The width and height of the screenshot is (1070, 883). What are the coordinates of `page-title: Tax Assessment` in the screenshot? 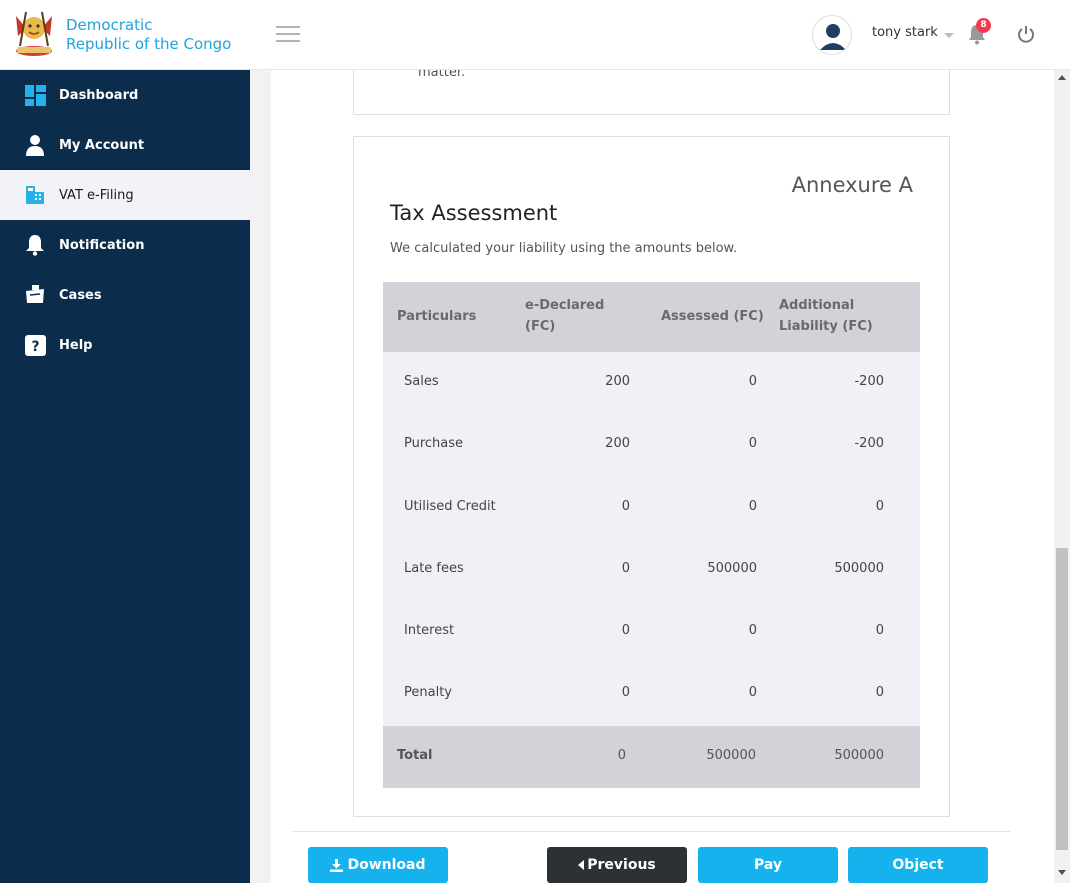 It's located at (474, 213).